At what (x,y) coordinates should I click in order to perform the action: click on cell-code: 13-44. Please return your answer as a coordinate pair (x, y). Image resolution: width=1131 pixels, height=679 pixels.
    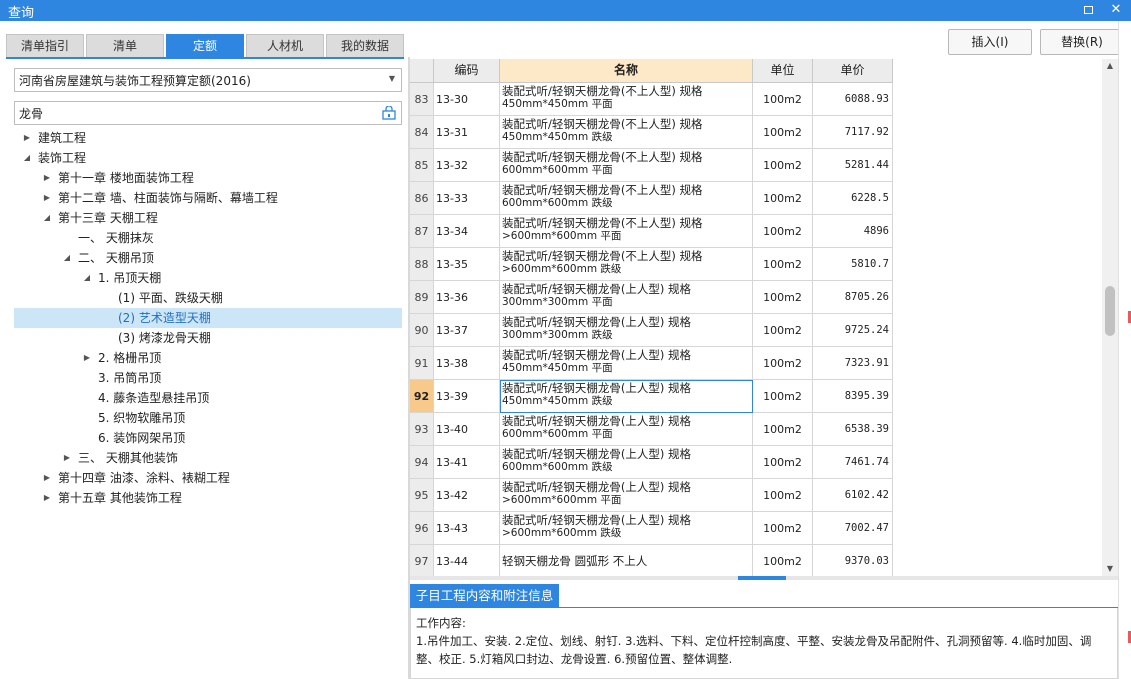
    Looking at the image, I should click on (467, 560).